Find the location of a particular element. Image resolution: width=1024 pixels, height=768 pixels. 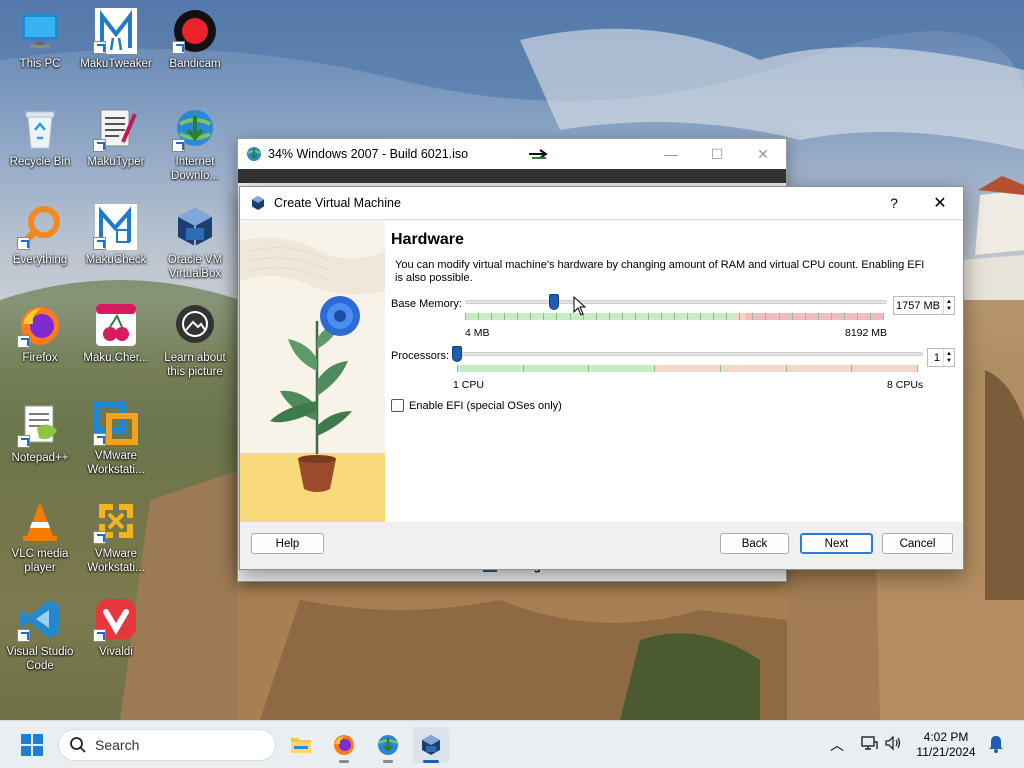

background-window-titlebar: 34% Windows 2007 - Build 6021.iso — ☐ ✕ is located at coordinates (512, 154).